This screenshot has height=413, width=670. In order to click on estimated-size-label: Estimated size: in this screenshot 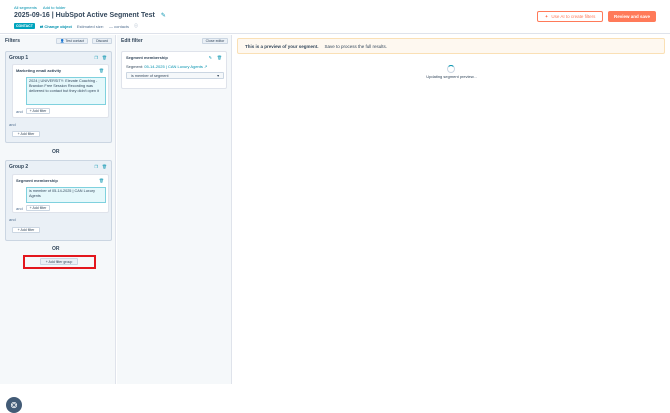, I will do `click(90, 26)`.